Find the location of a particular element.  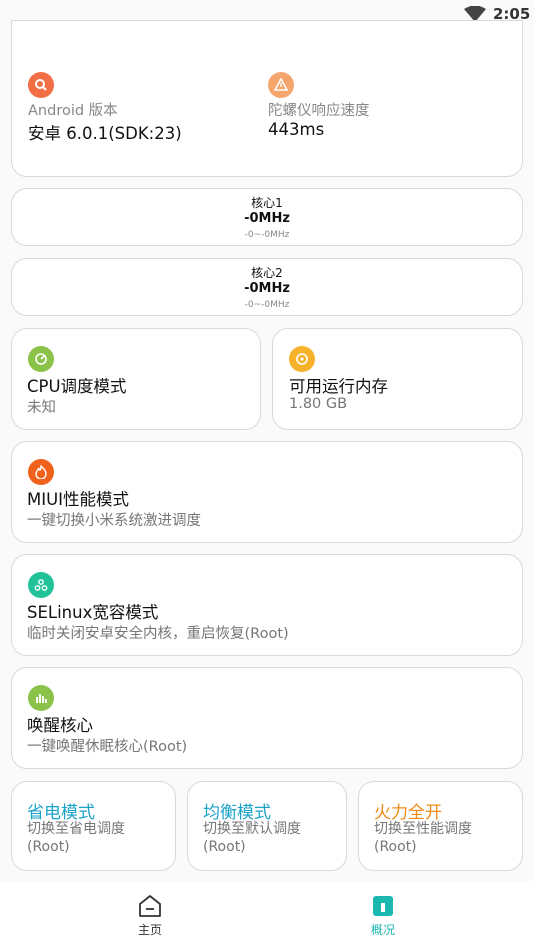

performance-mode-button: 火力全开 切换至性能调度(Root) is located at coordinates (440, 826).